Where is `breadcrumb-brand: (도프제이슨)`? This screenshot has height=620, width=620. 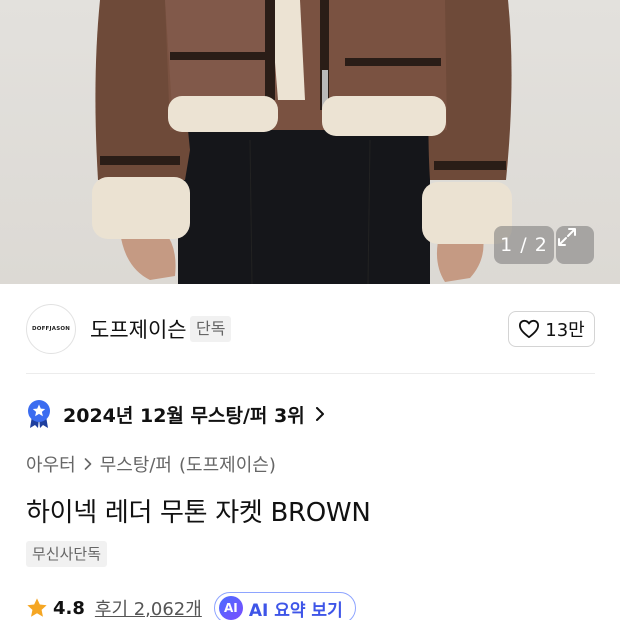 breadcrumb-brand: (도프제이슨) is located at coordinates (227, 464).